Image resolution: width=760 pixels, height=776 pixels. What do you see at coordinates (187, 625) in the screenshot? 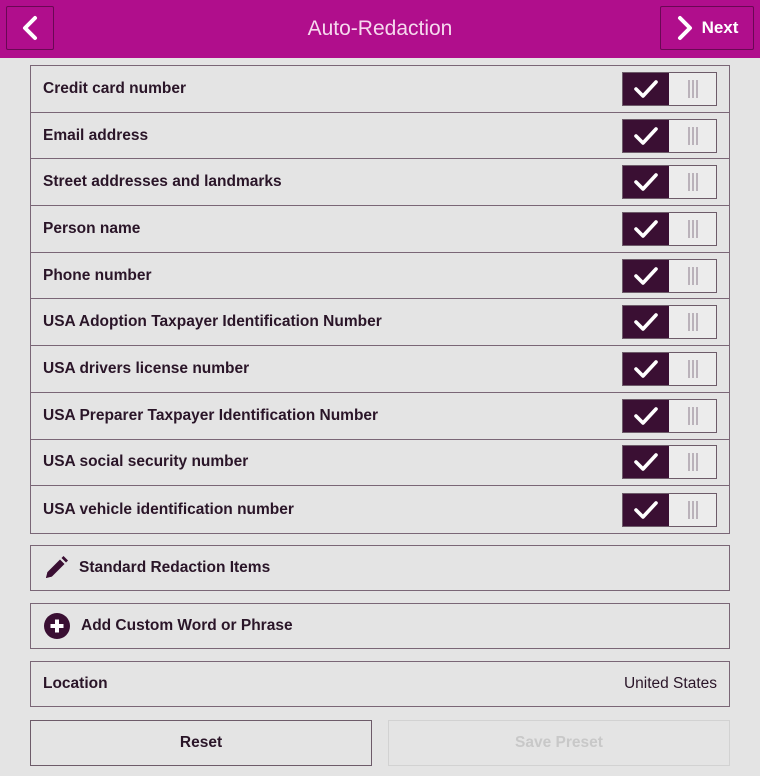
I see `add-custom-word-label: Add Custom Word or Phrase` at bounding box center [187, 625].